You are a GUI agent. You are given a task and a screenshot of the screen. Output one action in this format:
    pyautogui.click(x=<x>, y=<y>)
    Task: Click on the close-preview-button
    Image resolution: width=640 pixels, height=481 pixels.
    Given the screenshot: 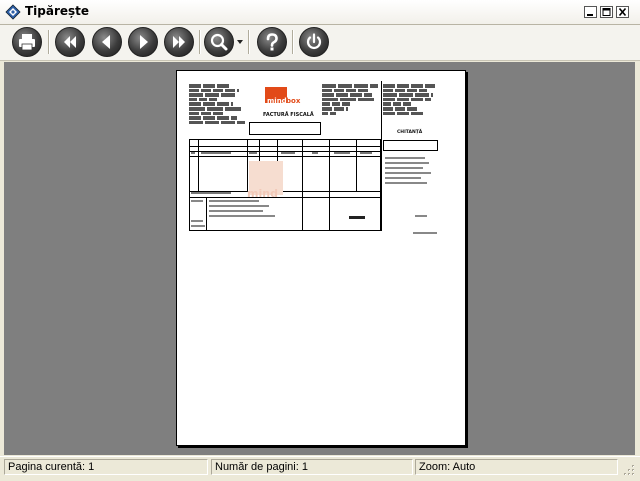 What is the action you would take?
    pyautogui.click(x=314, y=42)
    